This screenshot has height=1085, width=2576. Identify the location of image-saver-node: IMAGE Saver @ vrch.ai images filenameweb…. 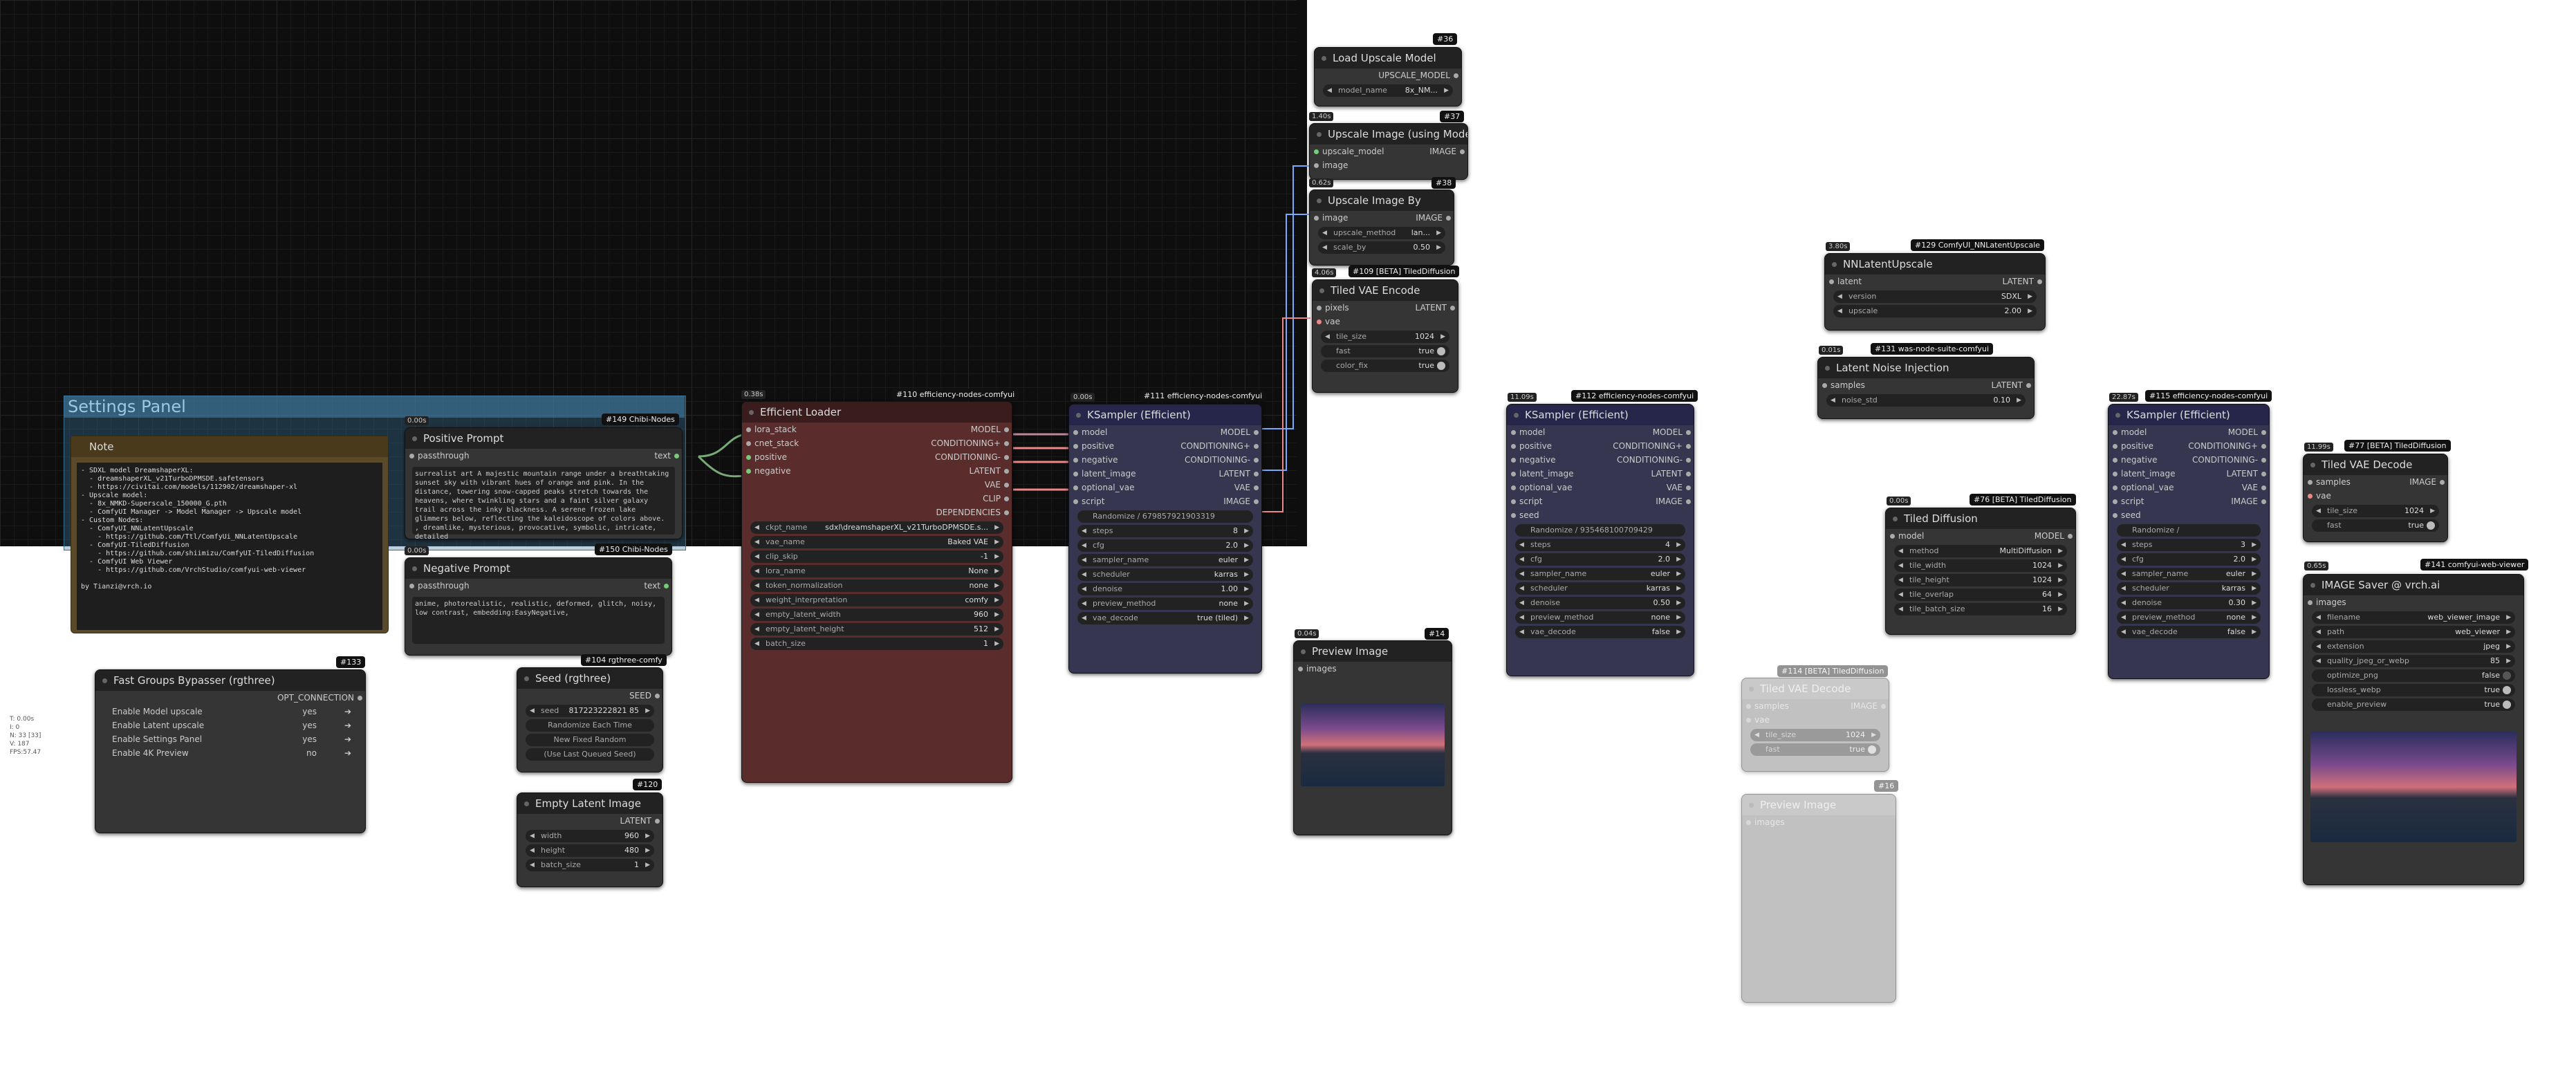
(2413, 729).